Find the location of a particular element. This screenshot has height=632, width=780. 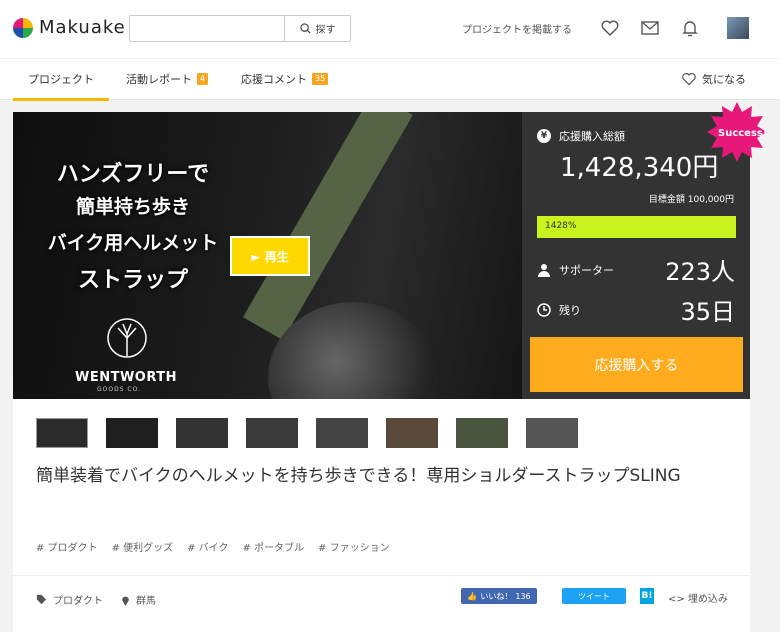

tab-comments-label: 応援コメント is located at coordinates (274, 79).